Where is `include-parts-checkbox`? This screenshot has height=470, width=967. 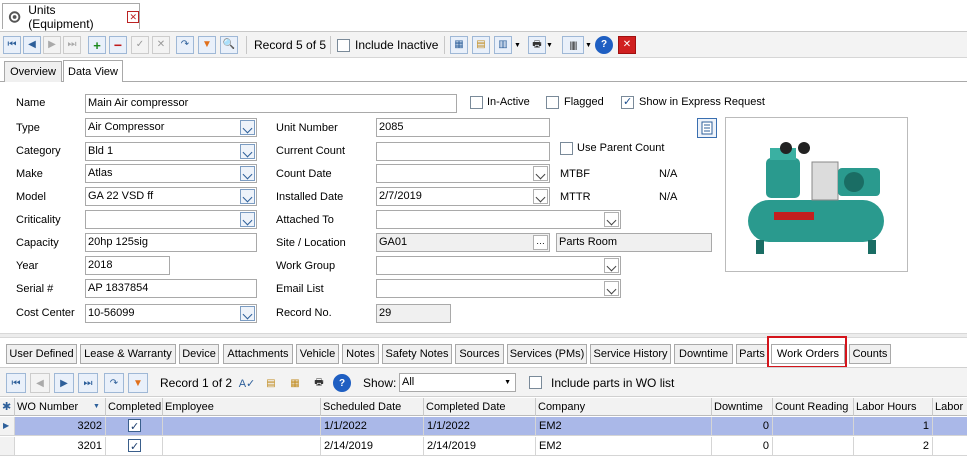
include-parts-checkbox is located at coordinates (535, 382).